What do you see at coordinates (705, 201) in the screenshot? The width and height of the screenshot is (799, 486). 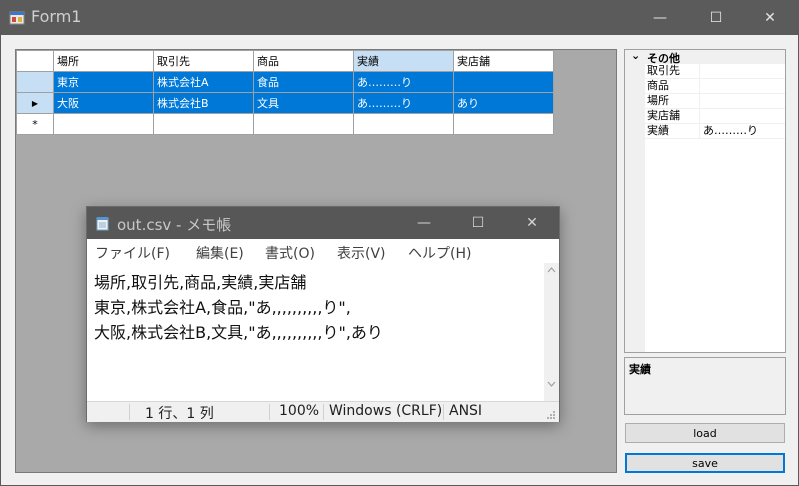 I see `property-grid: ⌄ その他 取引先 商品 場所 実店舗 実績 あ………り` at bounding box center [705, 201].